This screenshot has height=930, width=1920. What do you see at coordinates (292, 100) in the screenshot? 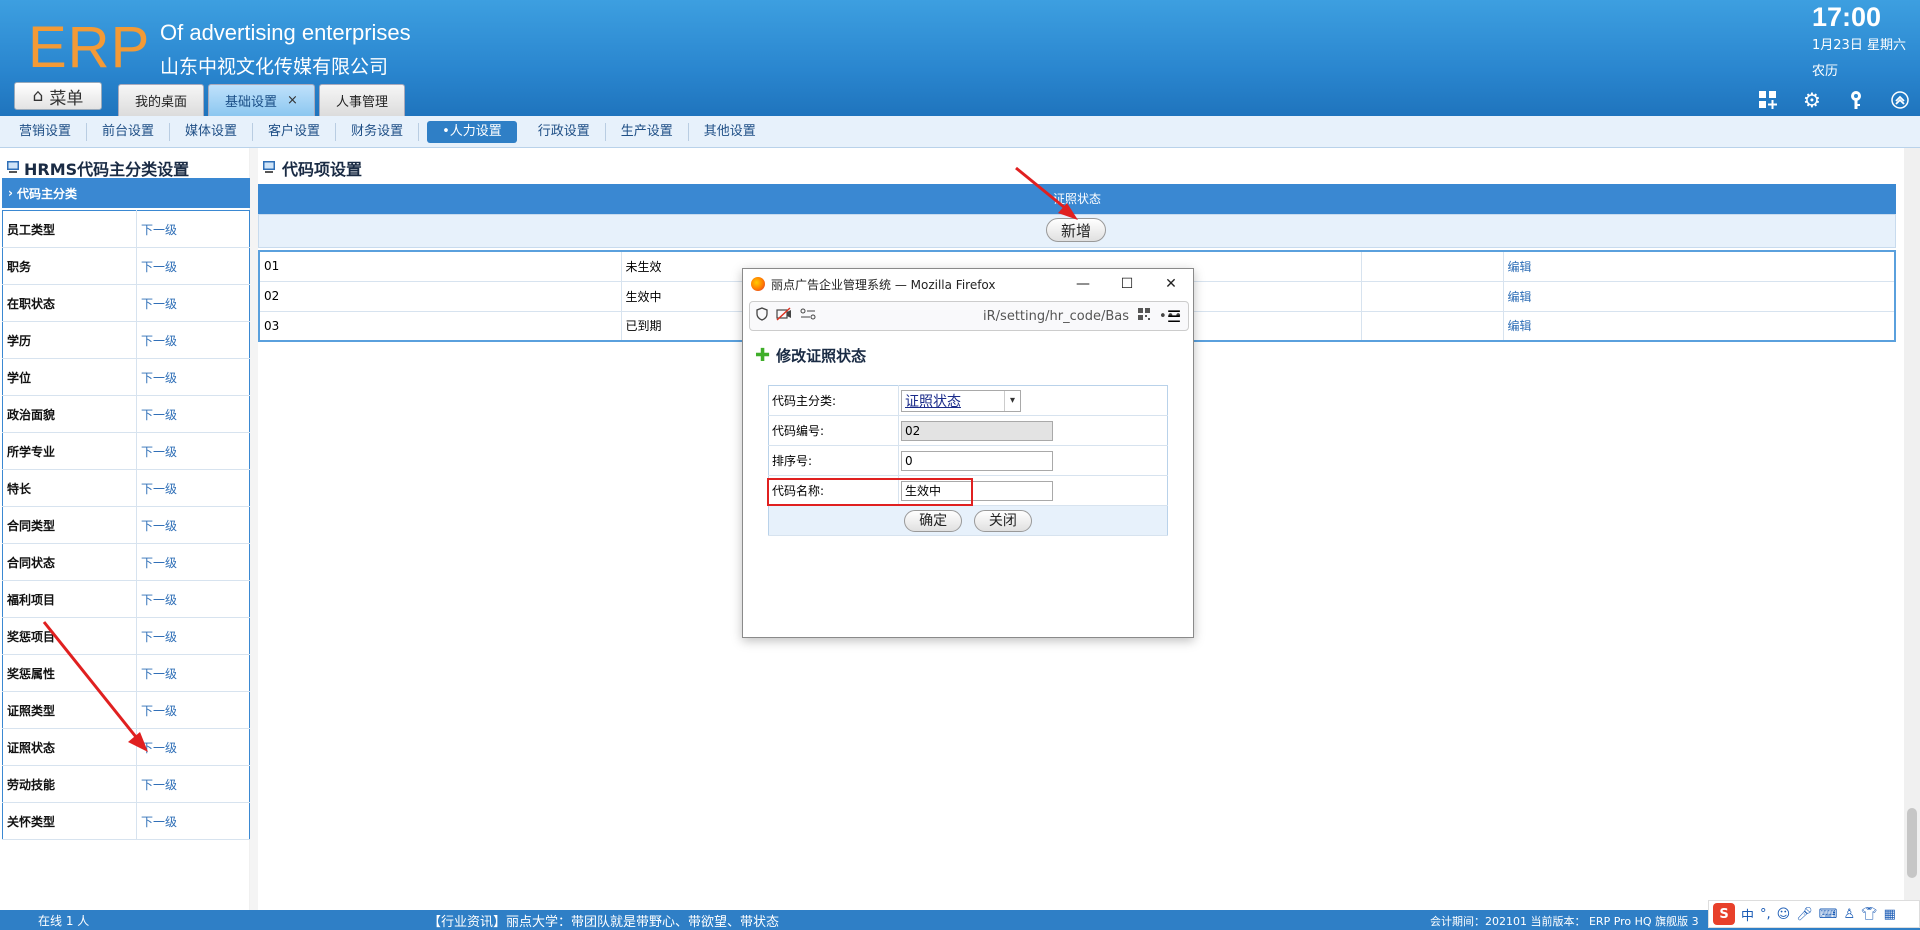
I see `close-icon: ×` at bounding box center [292, 100].